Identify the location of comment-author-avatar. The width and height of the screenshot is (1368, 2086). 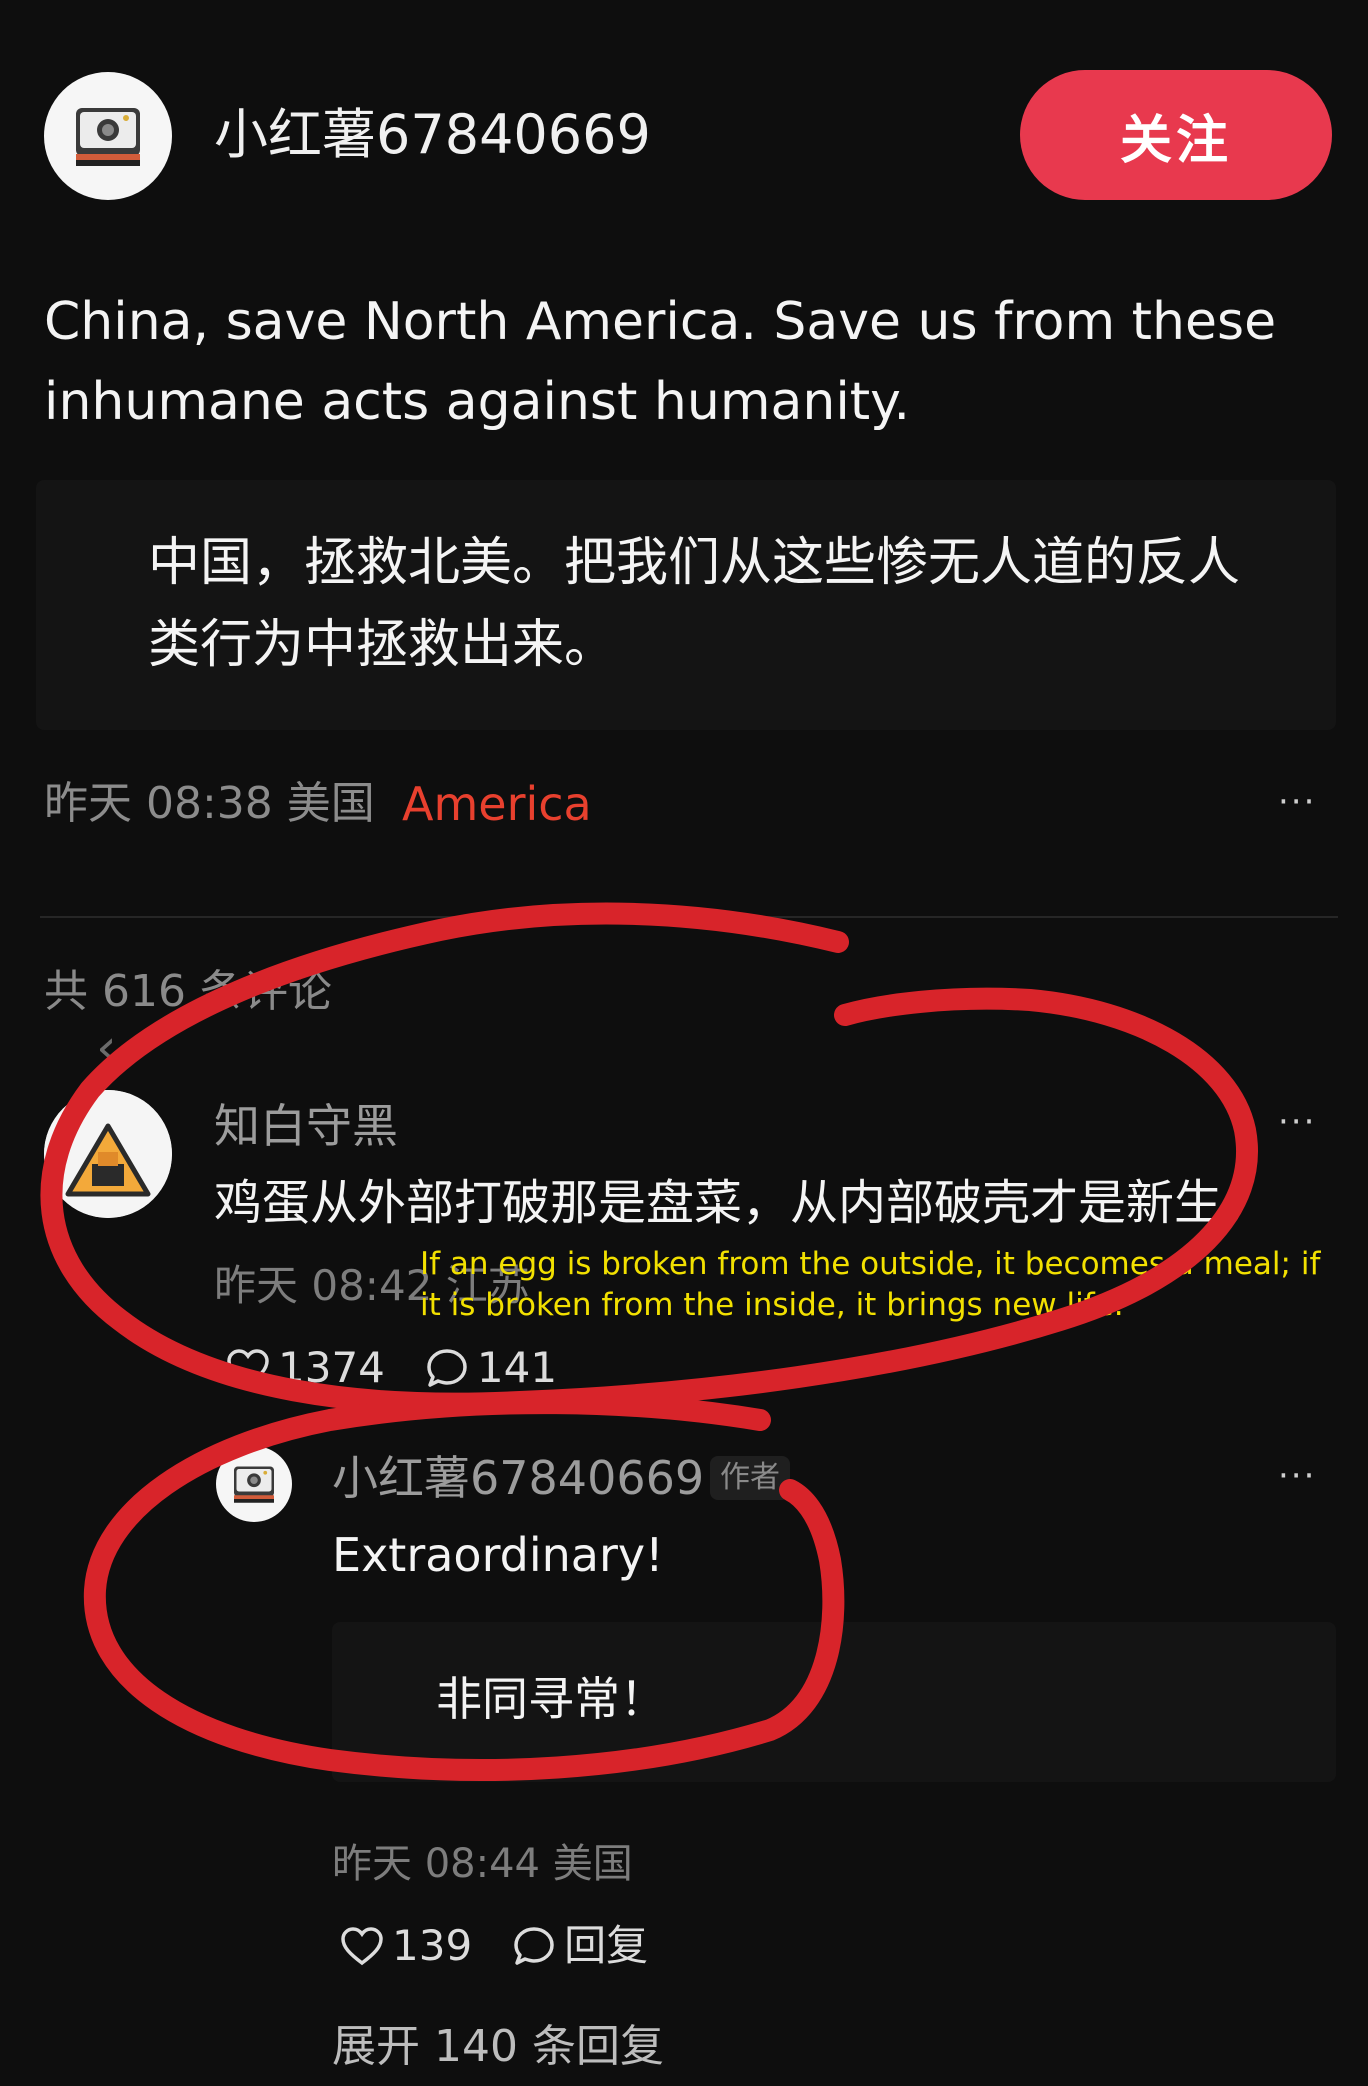
(108, 1154).